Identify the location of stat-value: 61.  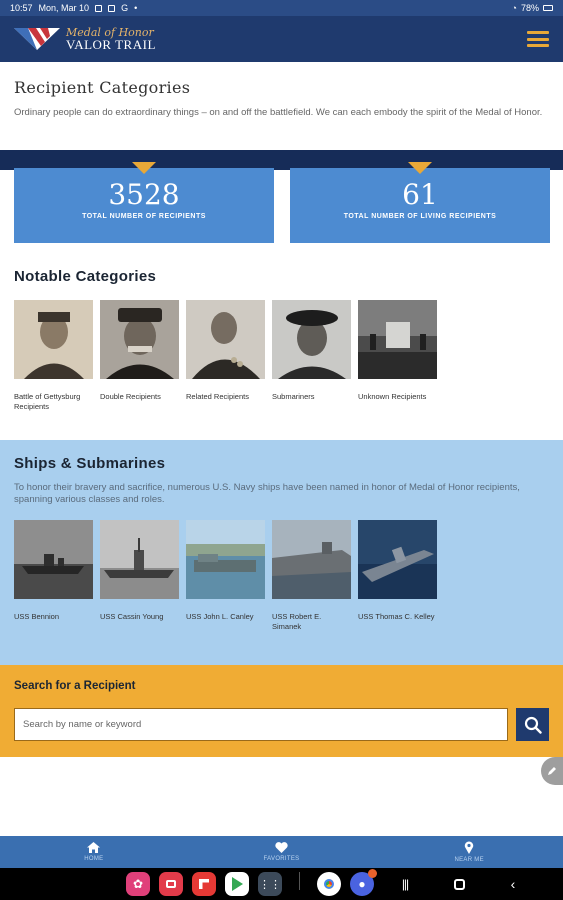
(420, 194).